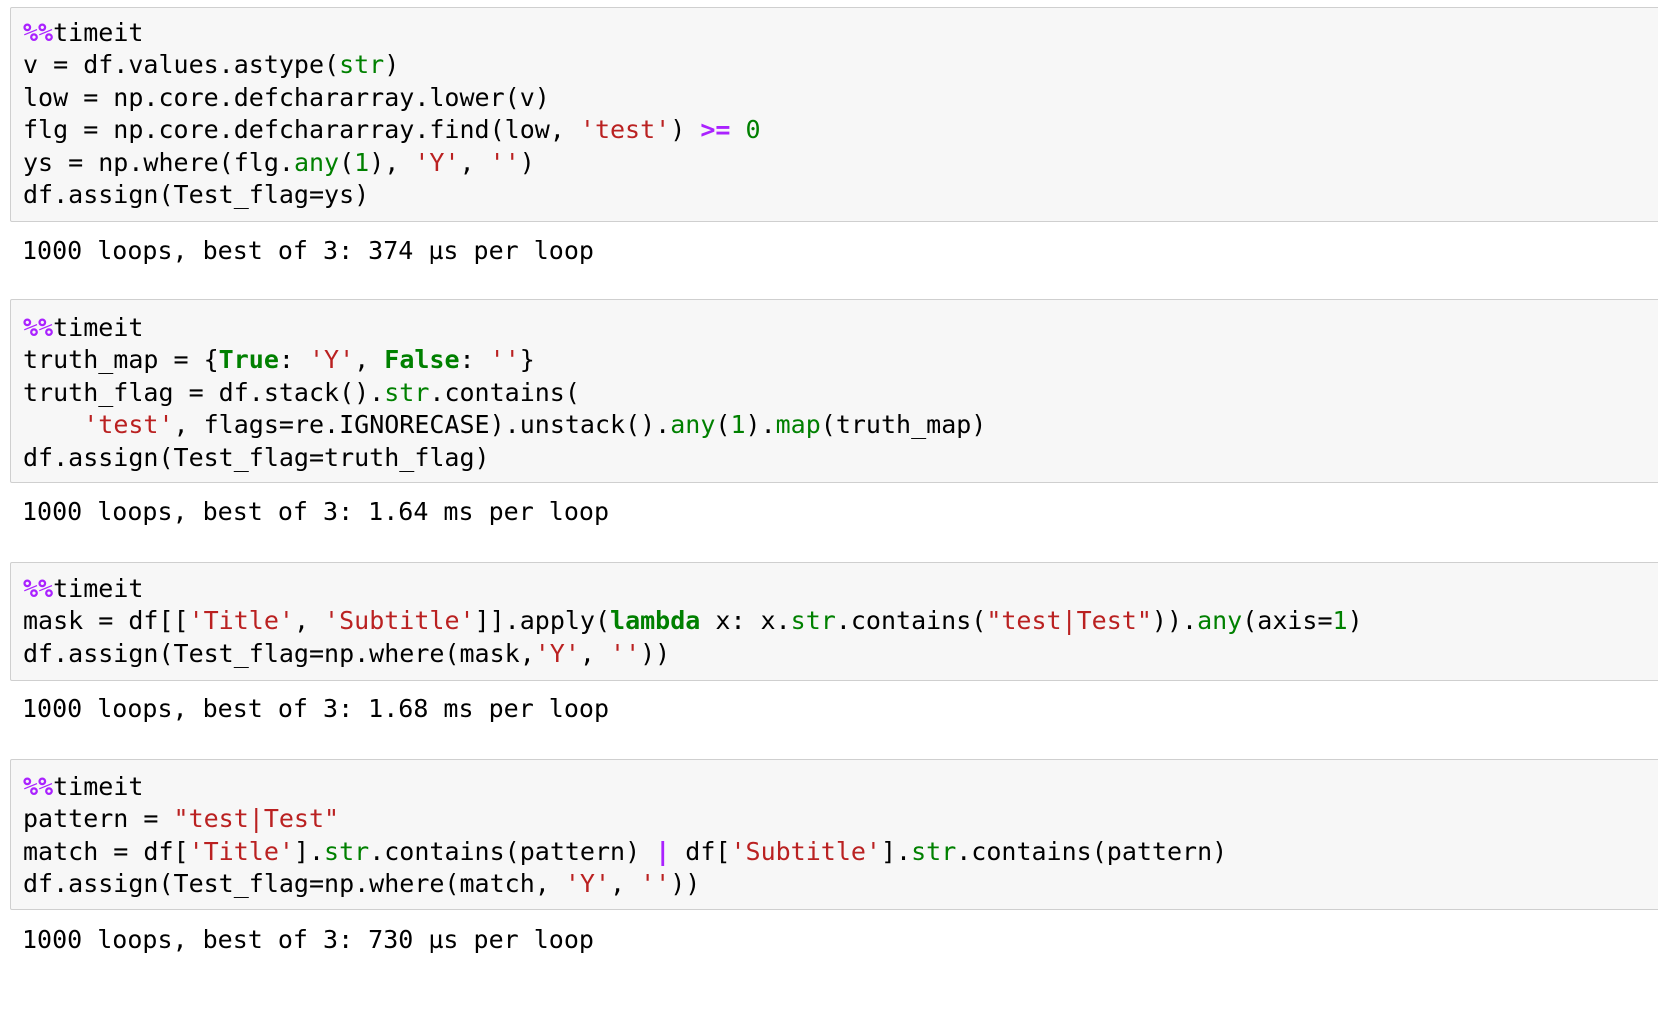  Describe the element at coordinates (106, 621) in the screenshot. I see `code-token: mask = df[[` at that location.